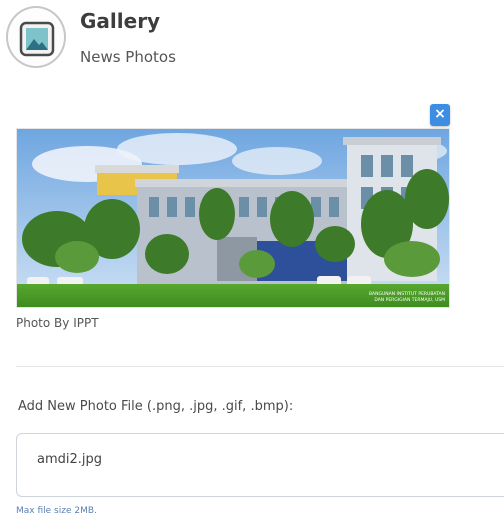 Image resolution: width=504 pixels, height=521 pixels. Describe the element at coordinates (120, 21) in the screenshot. I see `page-title: Gallery` at that location.